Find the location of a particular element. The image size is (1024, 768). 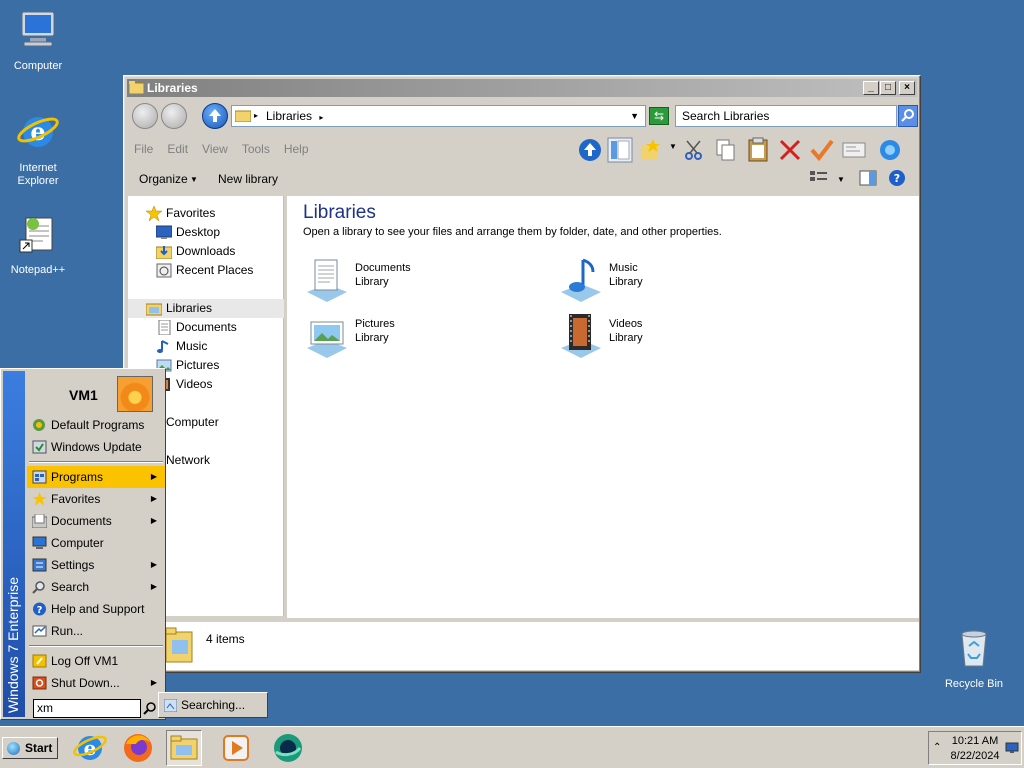

desktop-icon-computer: Computer is located at coordinates (38, 40).